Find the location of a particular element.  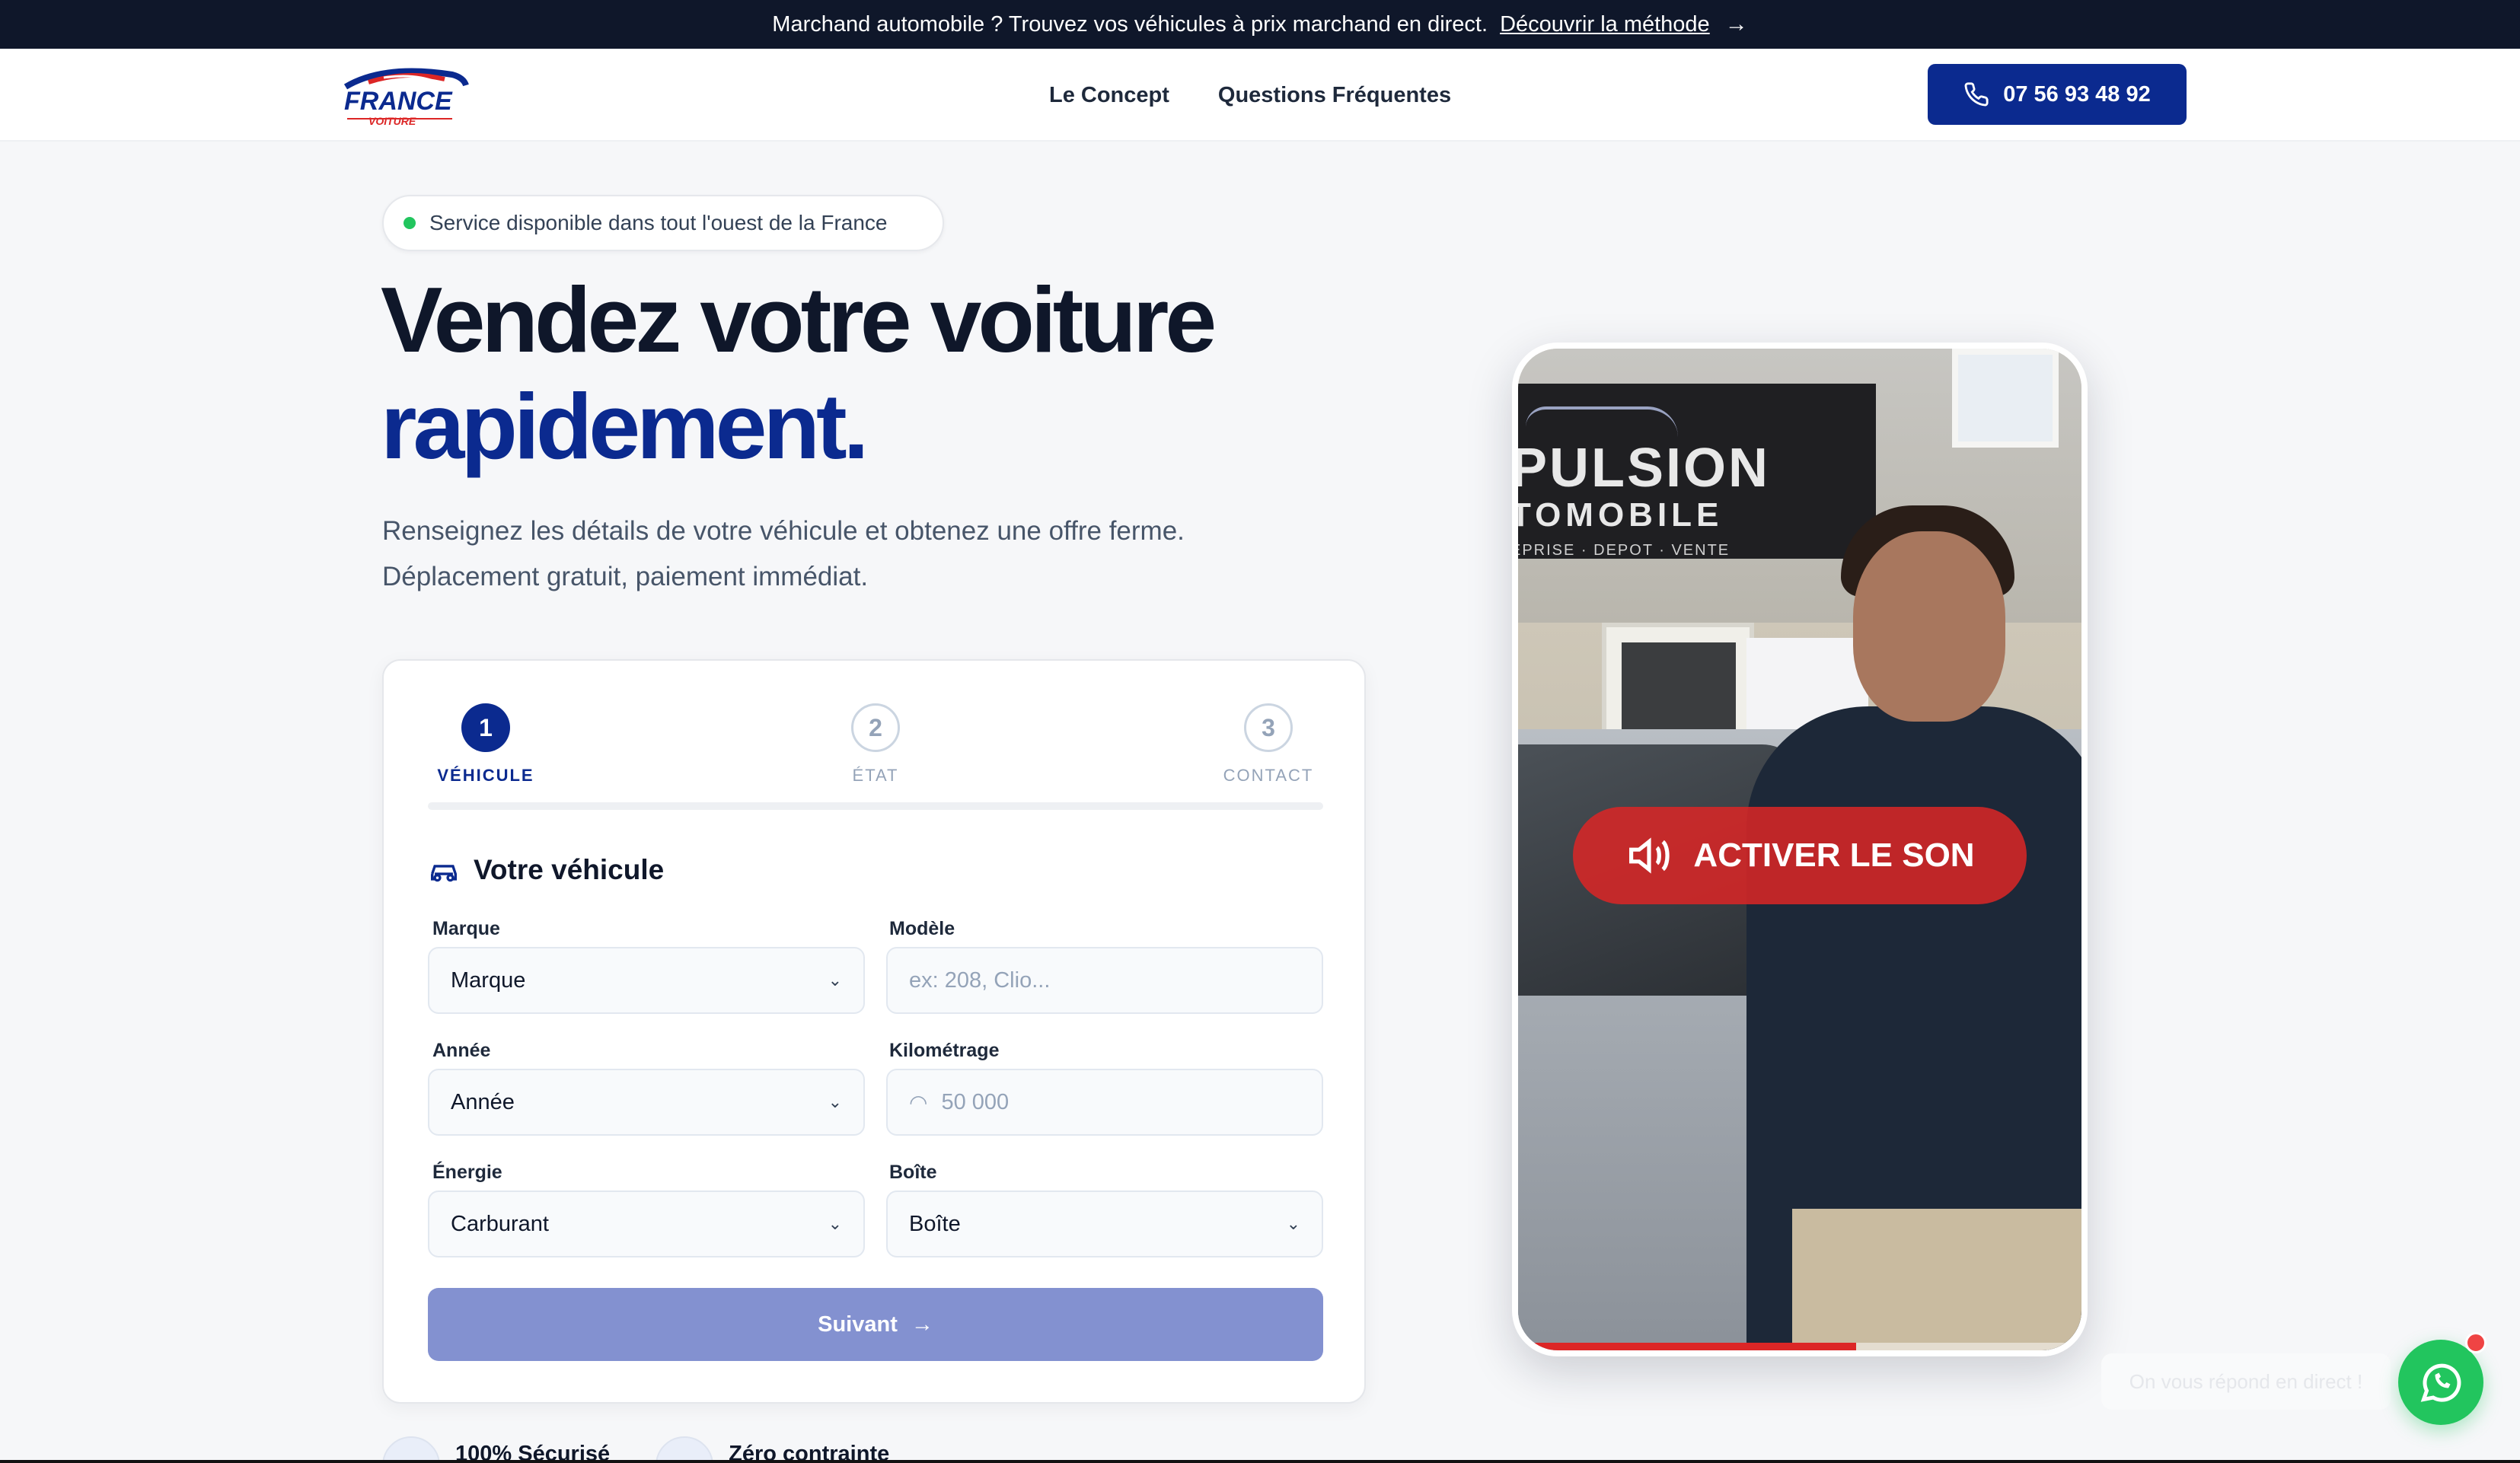

video-progress-track is located at coordinates (1799, 1347).